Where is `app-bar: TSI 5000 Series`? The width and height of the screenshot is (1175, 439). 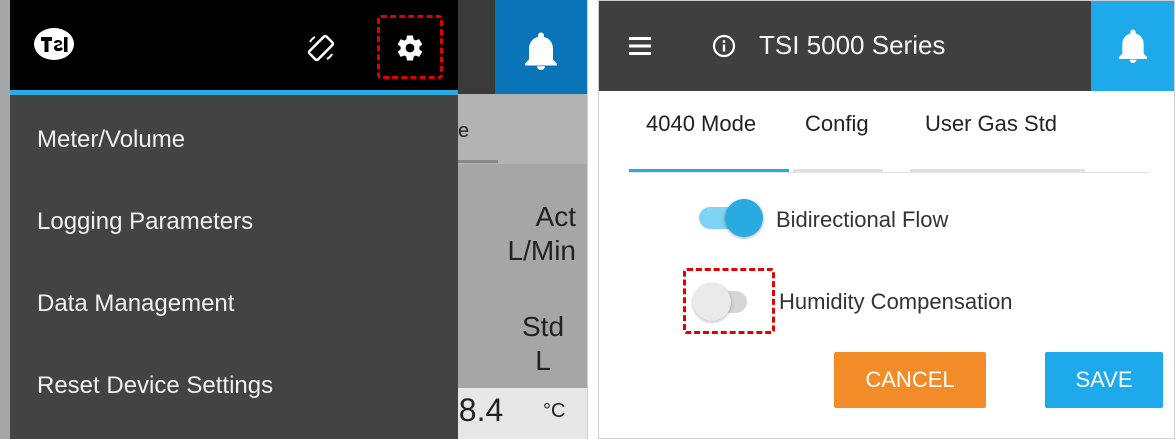
app-bar: TSI 5000 Series is located at coordinates (886, 46).